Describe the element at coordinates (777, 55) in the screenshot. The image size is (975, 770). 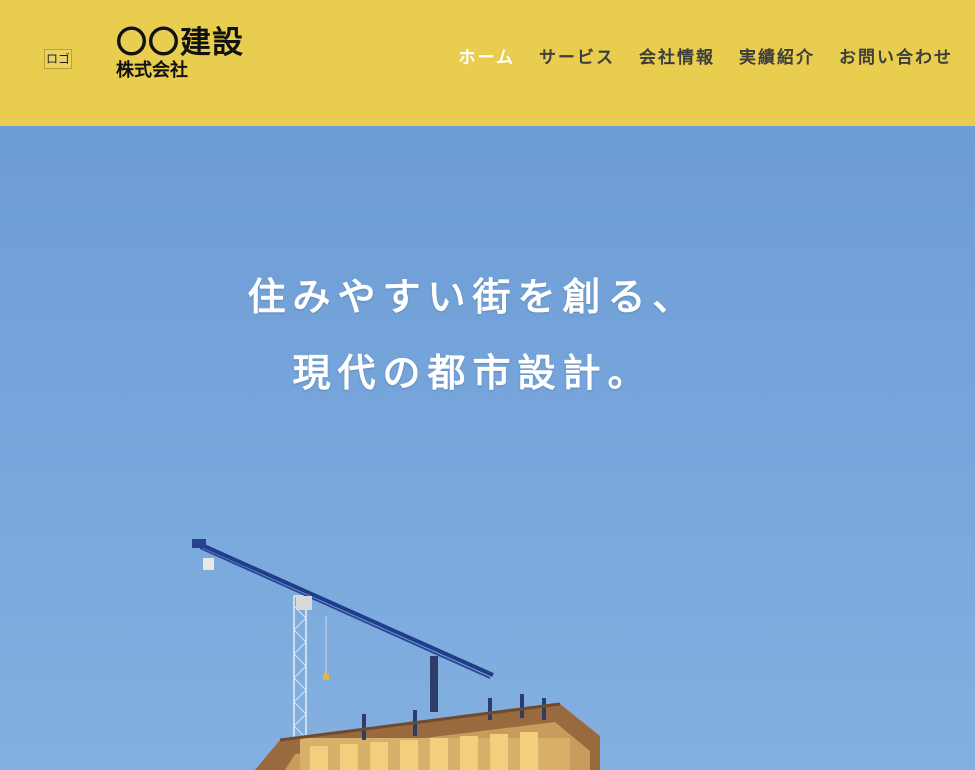
I see `nav-item-works: 実績紹介` at that location.